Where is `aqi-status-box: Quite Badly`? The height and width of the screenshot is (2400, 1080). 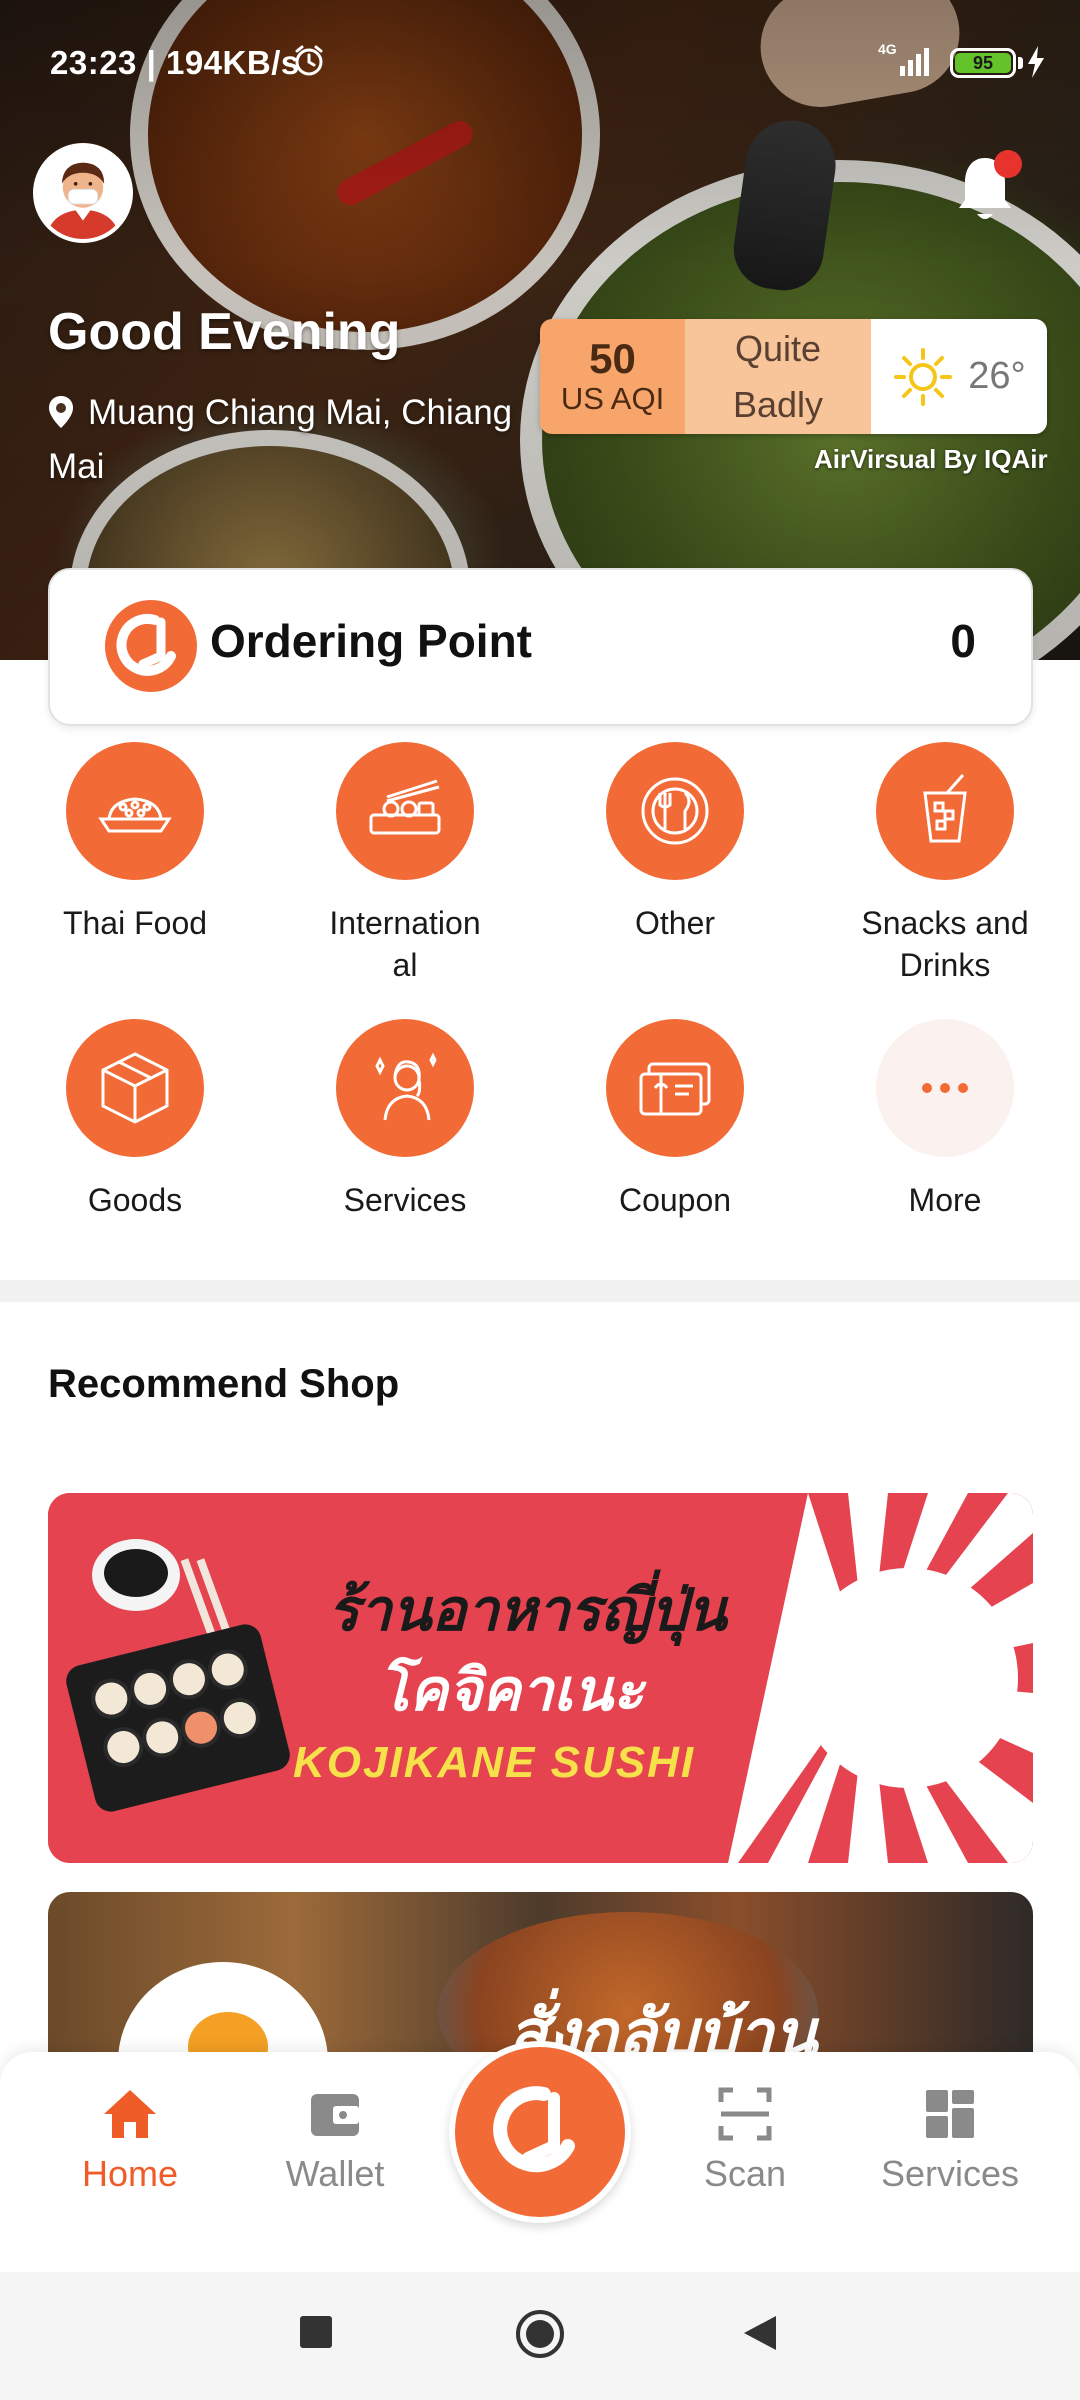 aqi-status-box: Quite Badly is located at coordinates (778, 376).